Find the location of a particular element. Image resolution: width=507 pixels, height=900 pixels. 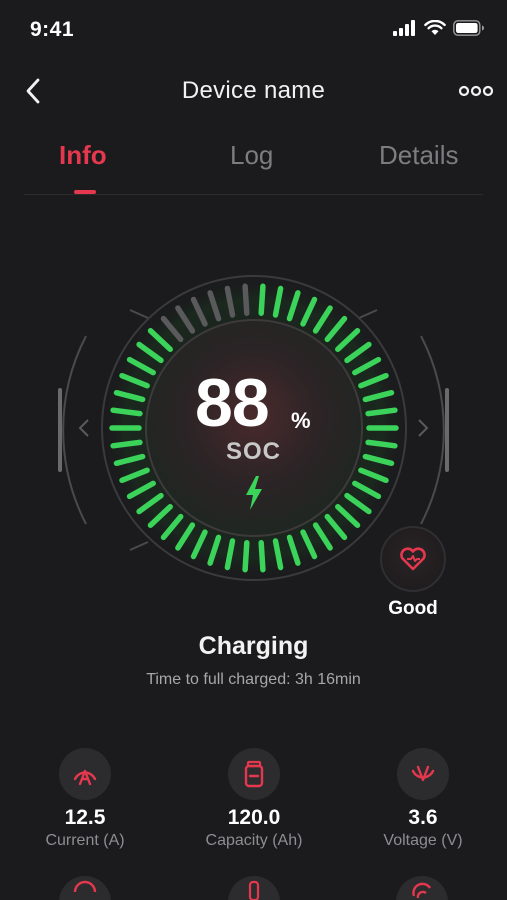

tab-details: Details is located at coordinates (418, 155).